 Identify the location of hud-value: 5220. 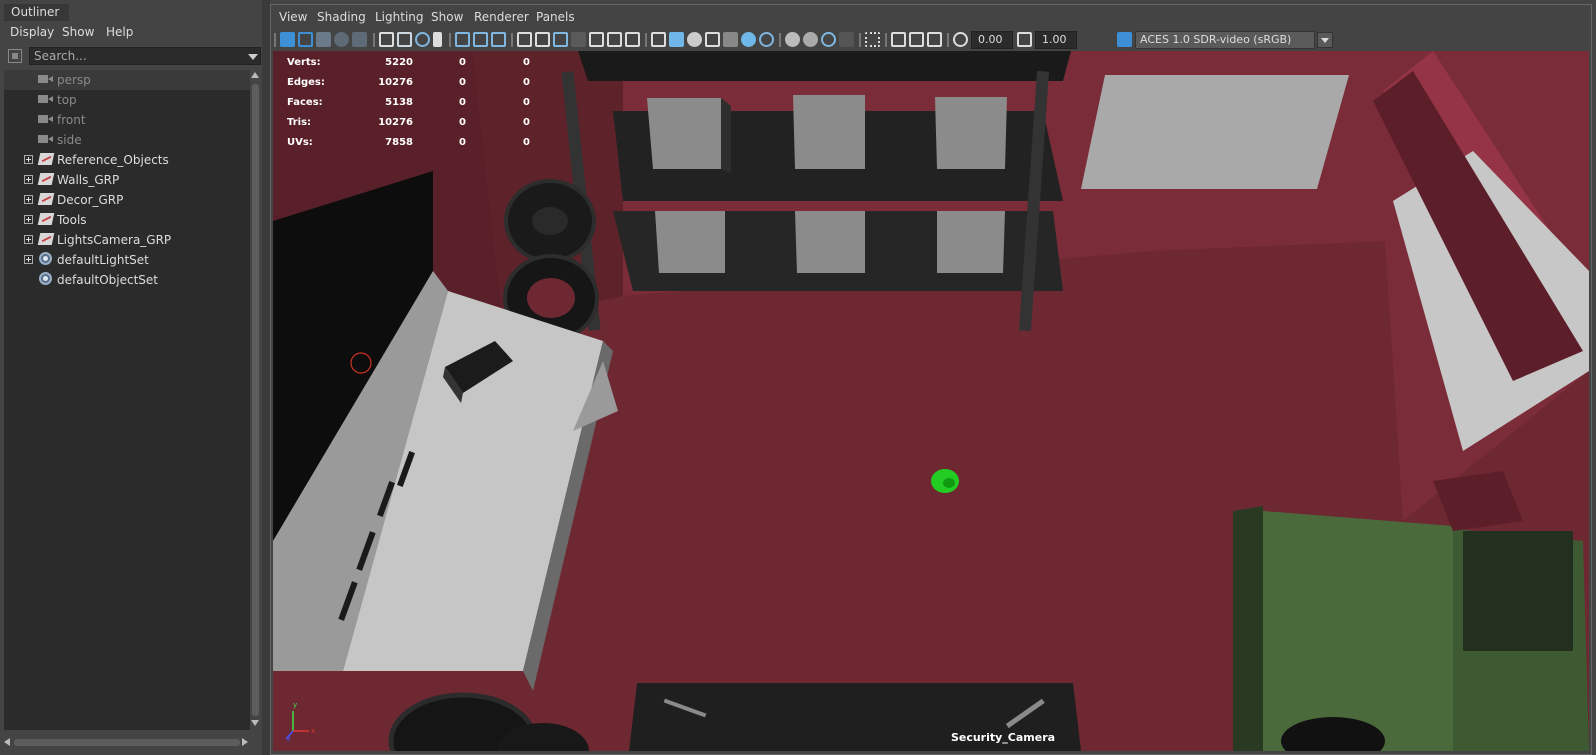
(399, 62).